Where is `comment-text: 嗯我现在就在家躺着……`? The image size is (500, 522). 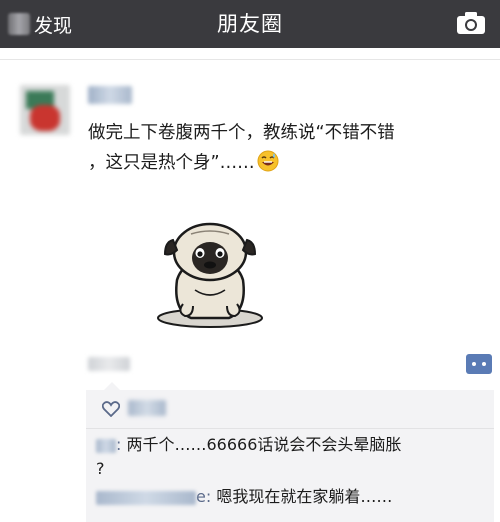 comment-text: 嗯我现在就在家躺着…… is located at coordinates (302, 496).